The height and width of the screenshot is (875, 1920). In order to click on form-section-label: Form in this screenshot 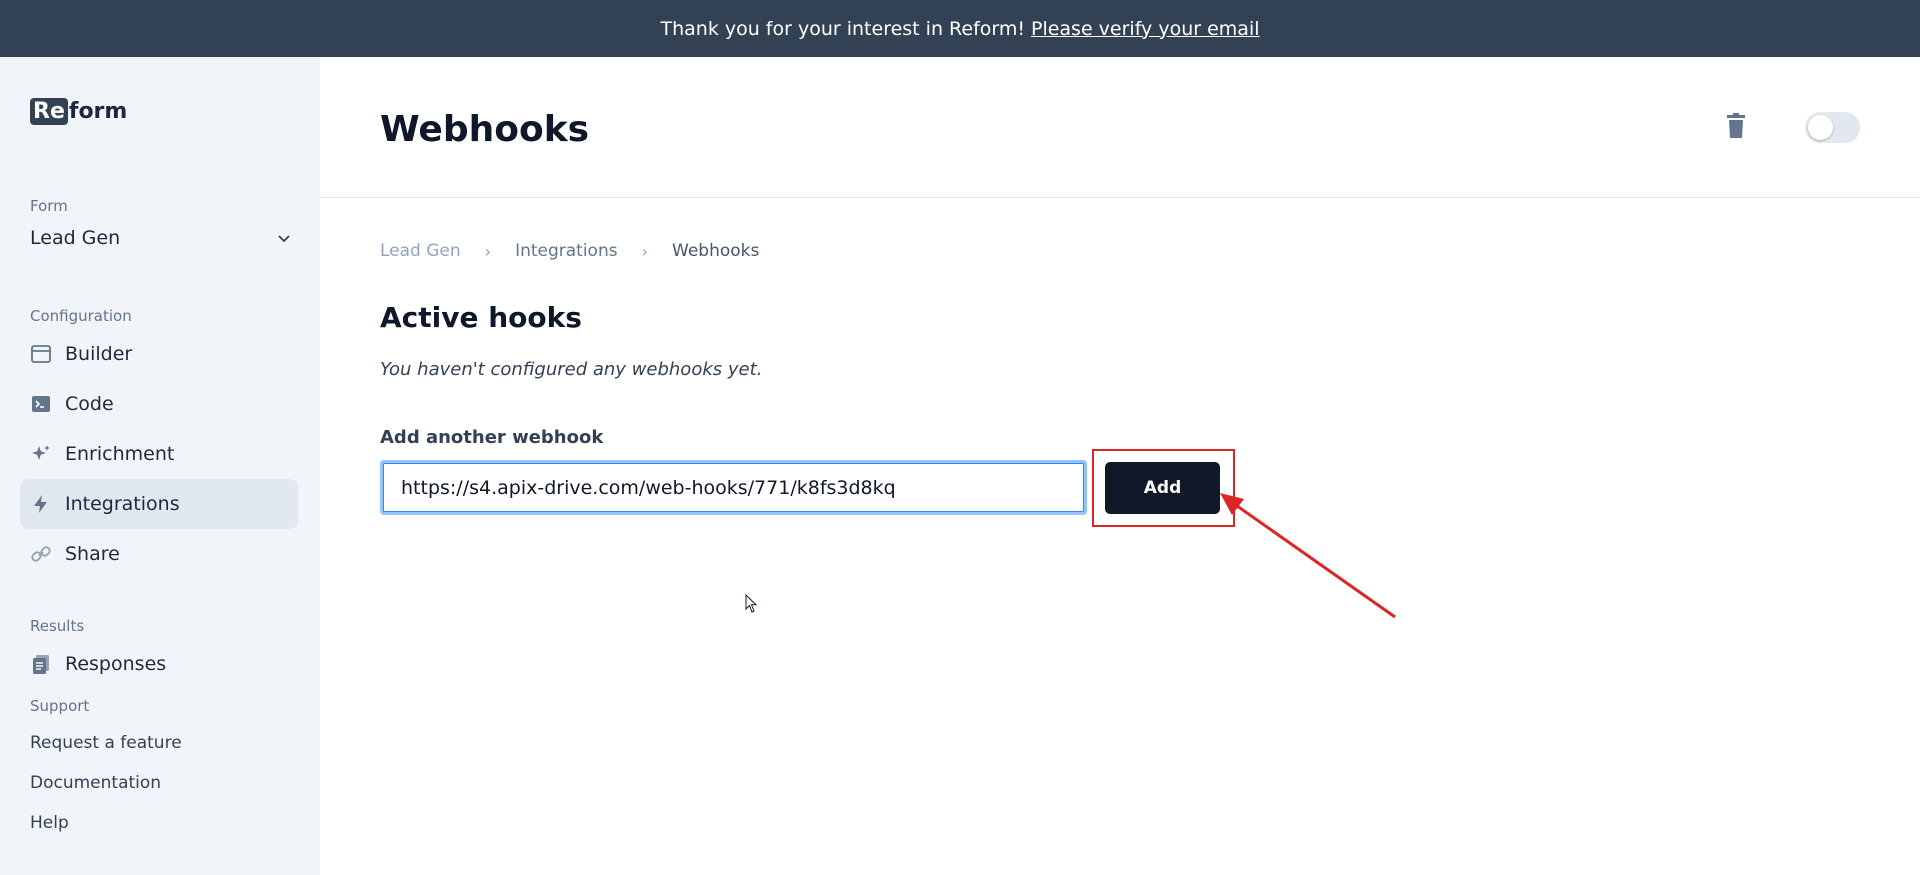, I will do `click(49, 206)`.